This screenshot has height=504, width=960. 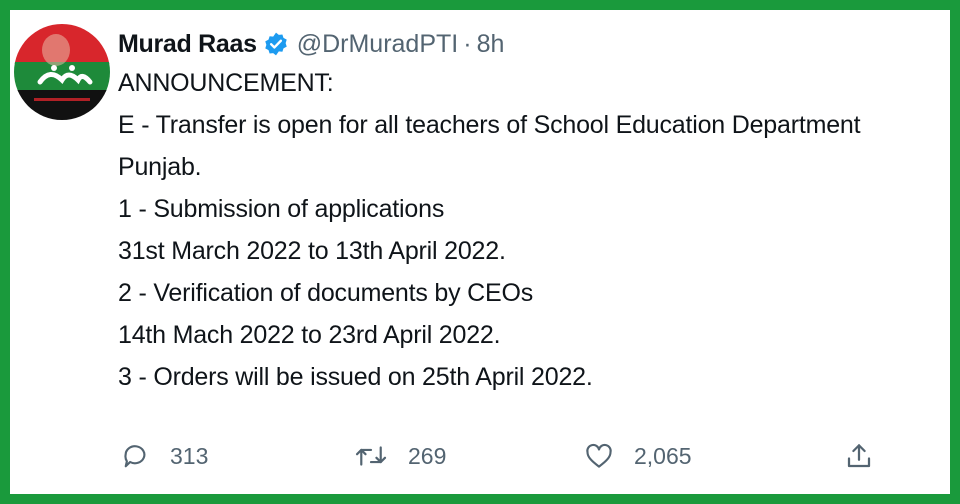 What do you see at coordinates (226, 83) in the screenshot?
I see `body-line-heading: ANNOUNCEMENT:` at bounding box center [226, 83].